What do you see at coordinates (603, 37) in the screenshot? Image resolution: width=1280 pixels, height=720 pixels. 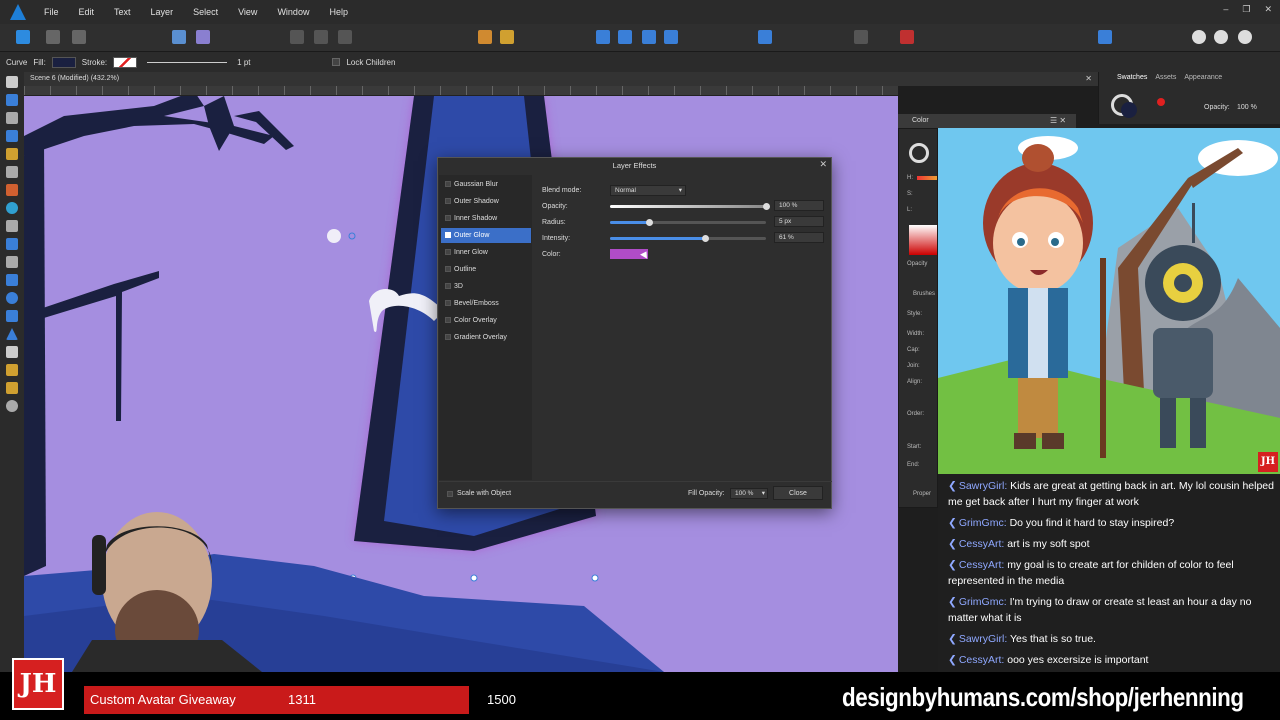 I see `flip-horizontal-icon` at bounding box center [603, 37].